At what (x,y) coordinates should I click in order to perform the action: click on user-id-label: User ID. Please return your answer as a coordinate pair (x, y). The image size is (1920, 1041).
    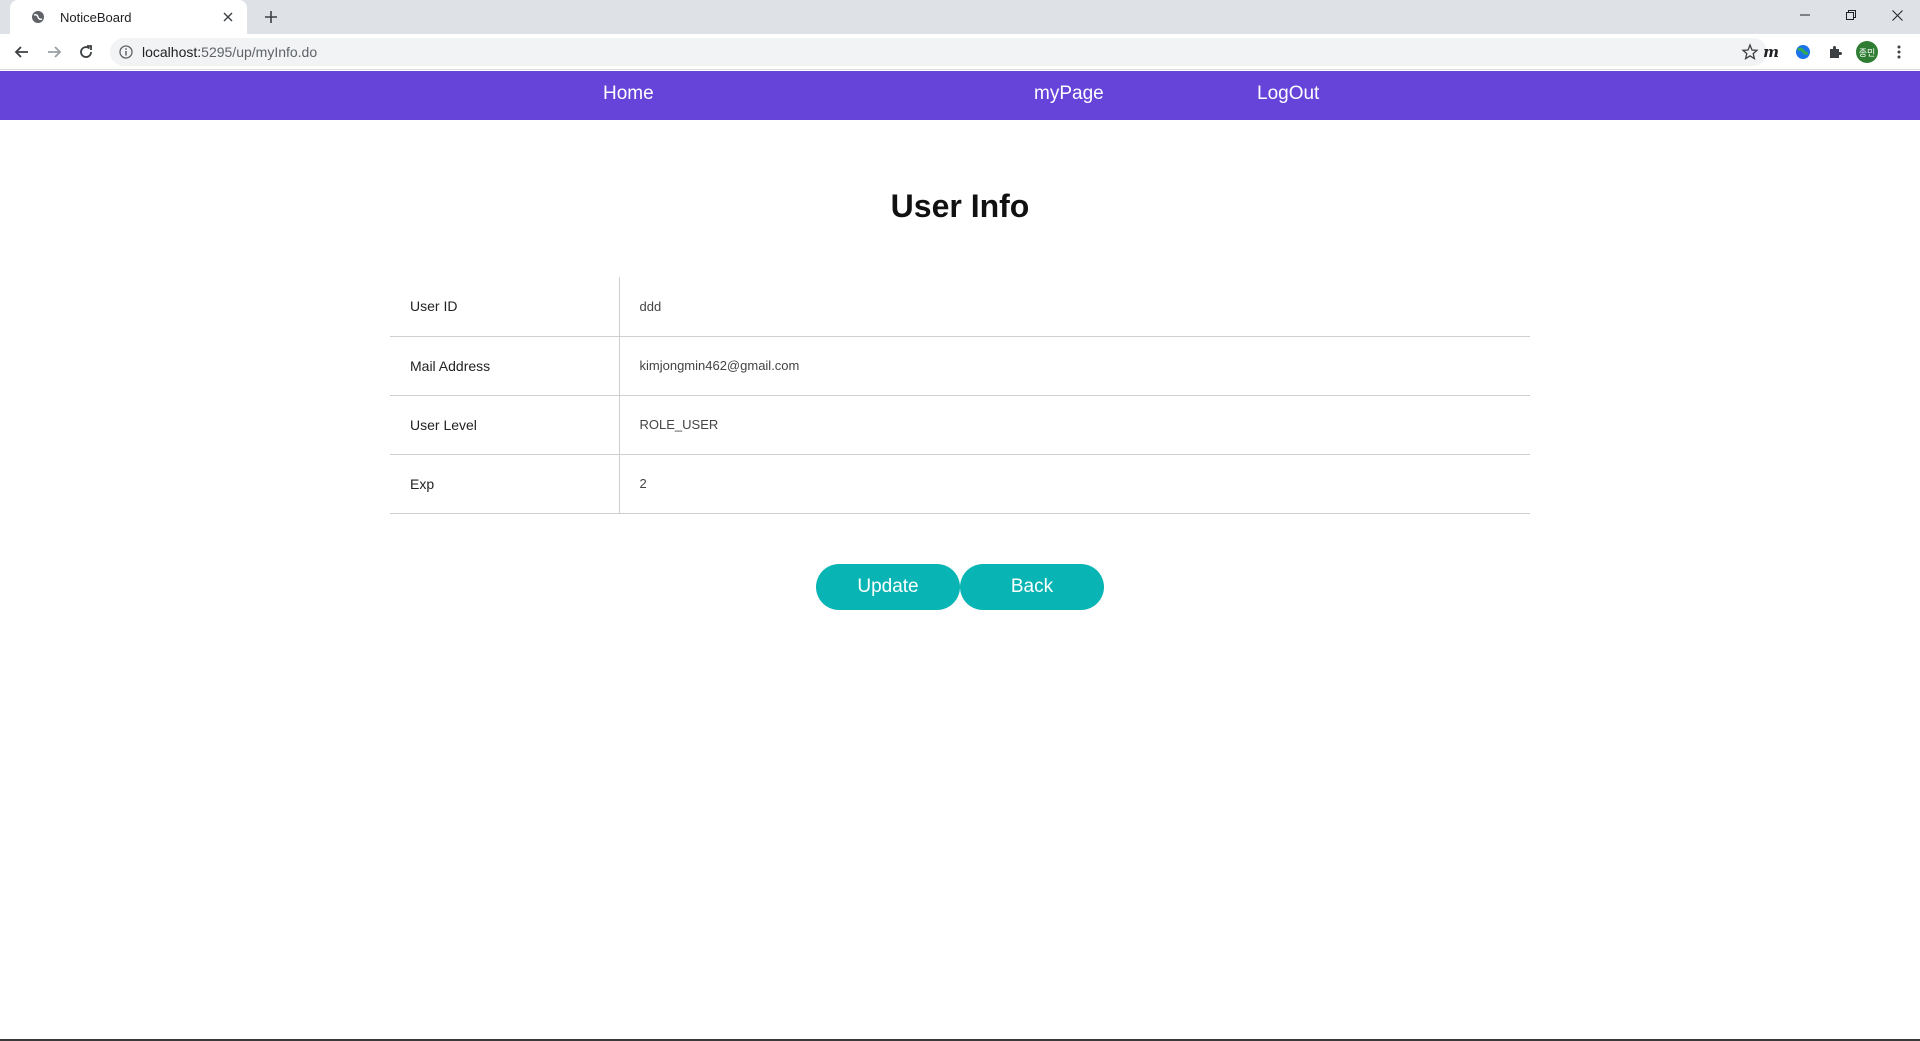
    Looking at the image, I should click on (505, 307).